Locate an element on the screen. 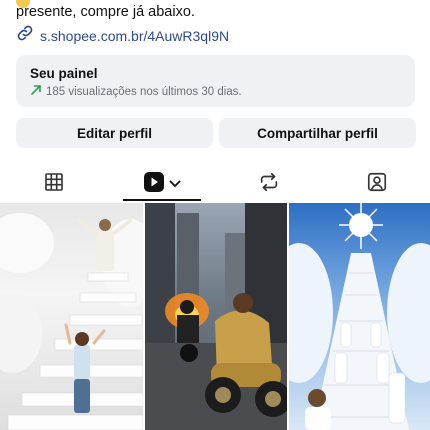  bio-link-text: s.shopee.com.br/4AuwR3ql9N is located at coordinates (134, 36).